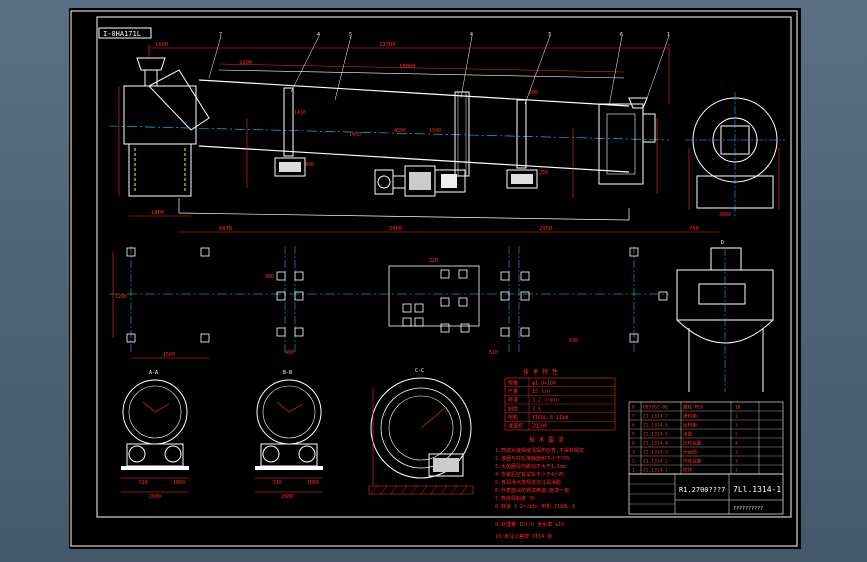  What do you see at coordinates (153, 373) in the screenshot?
I see `label-aa: A-A` at bounding box center [153, 373].